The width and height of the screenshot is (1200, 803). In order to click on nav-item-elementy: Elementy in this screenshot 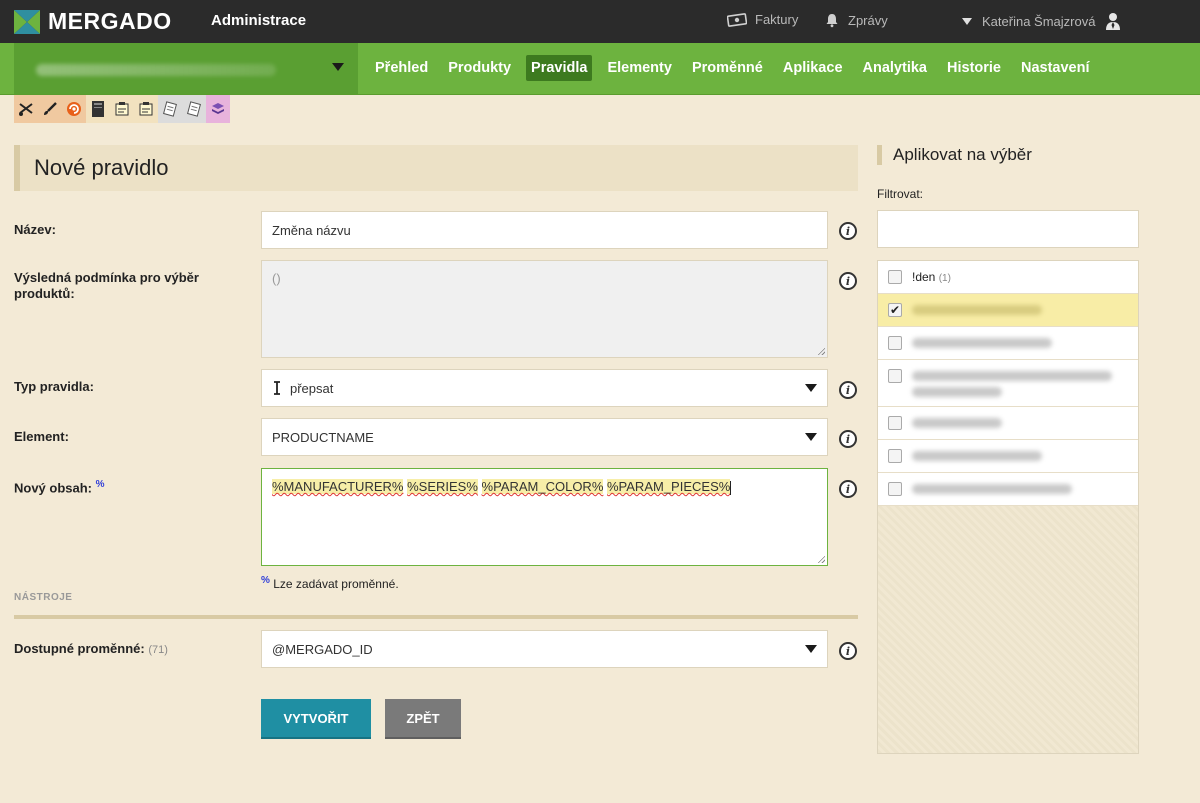, I will do `click(639, 68)`.